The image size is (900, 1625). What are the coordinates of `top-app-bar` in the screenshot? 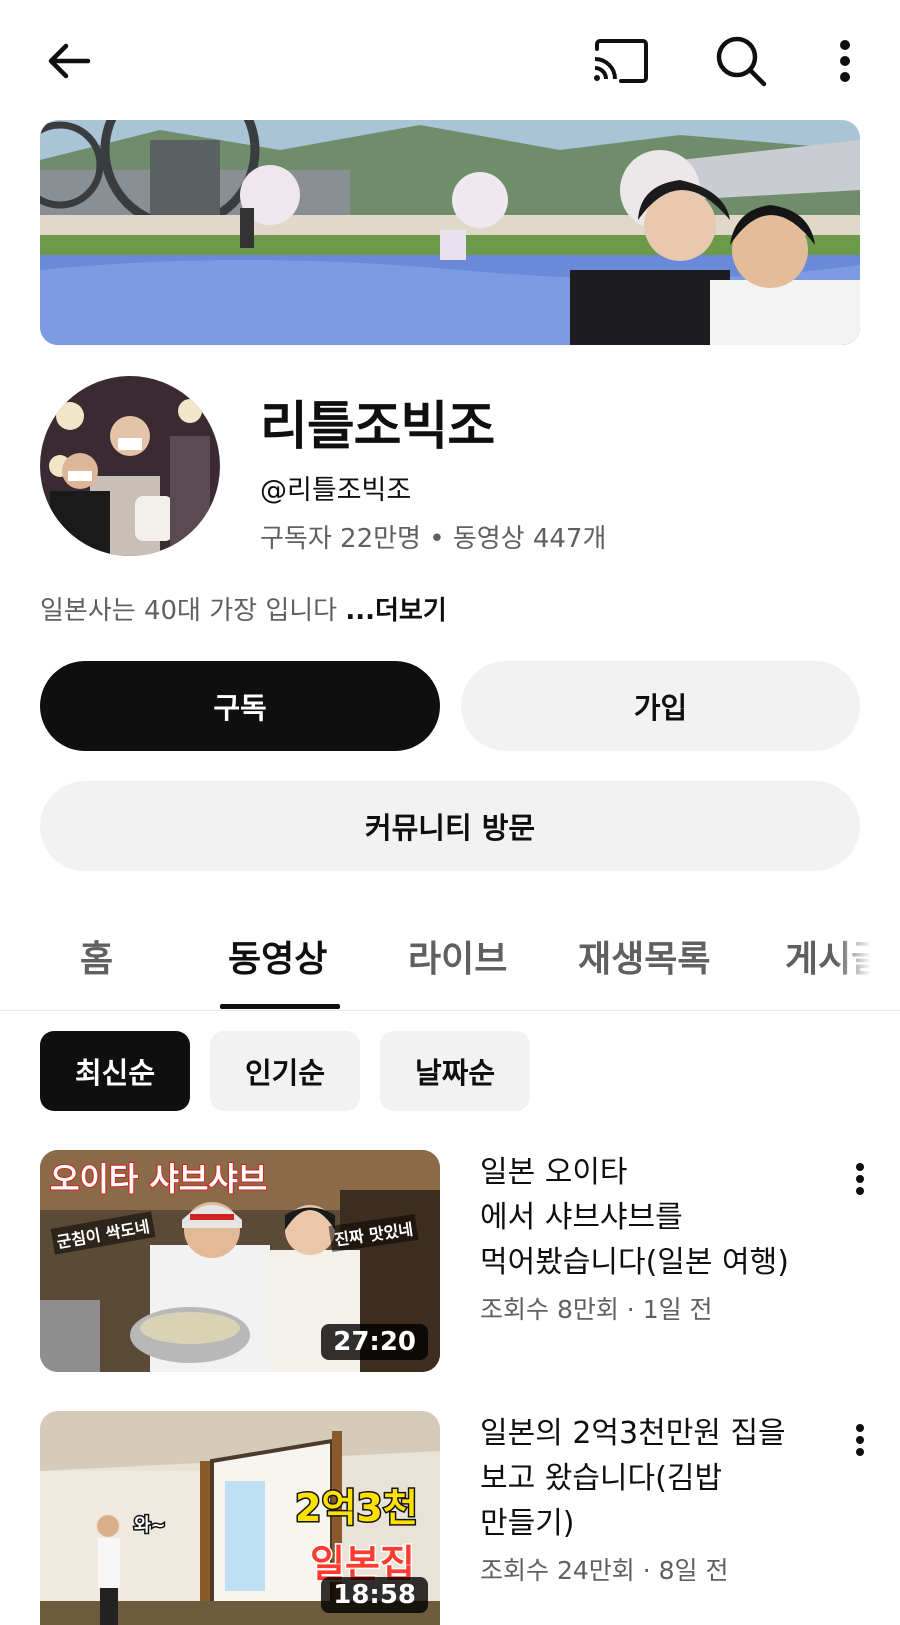 It's located at (450, 60).